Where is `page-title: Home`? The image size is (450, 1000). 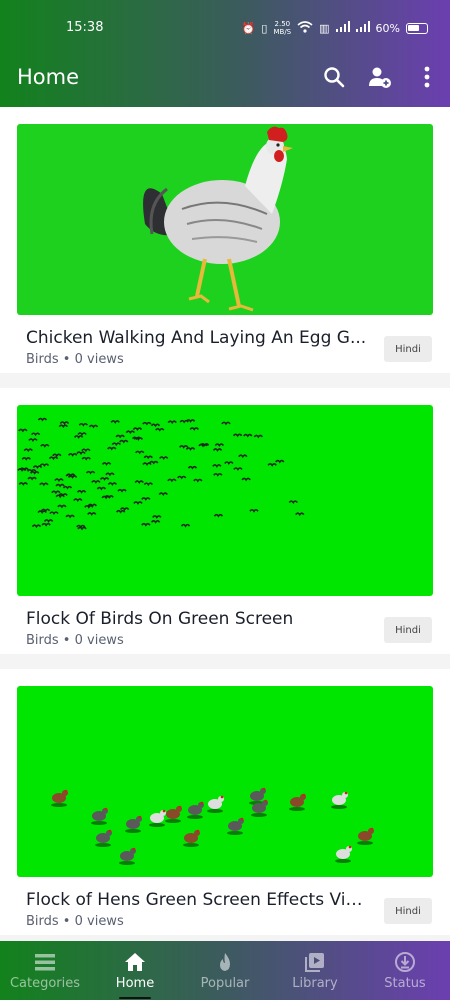
page-title: Home is located at coordinates (48, 77).